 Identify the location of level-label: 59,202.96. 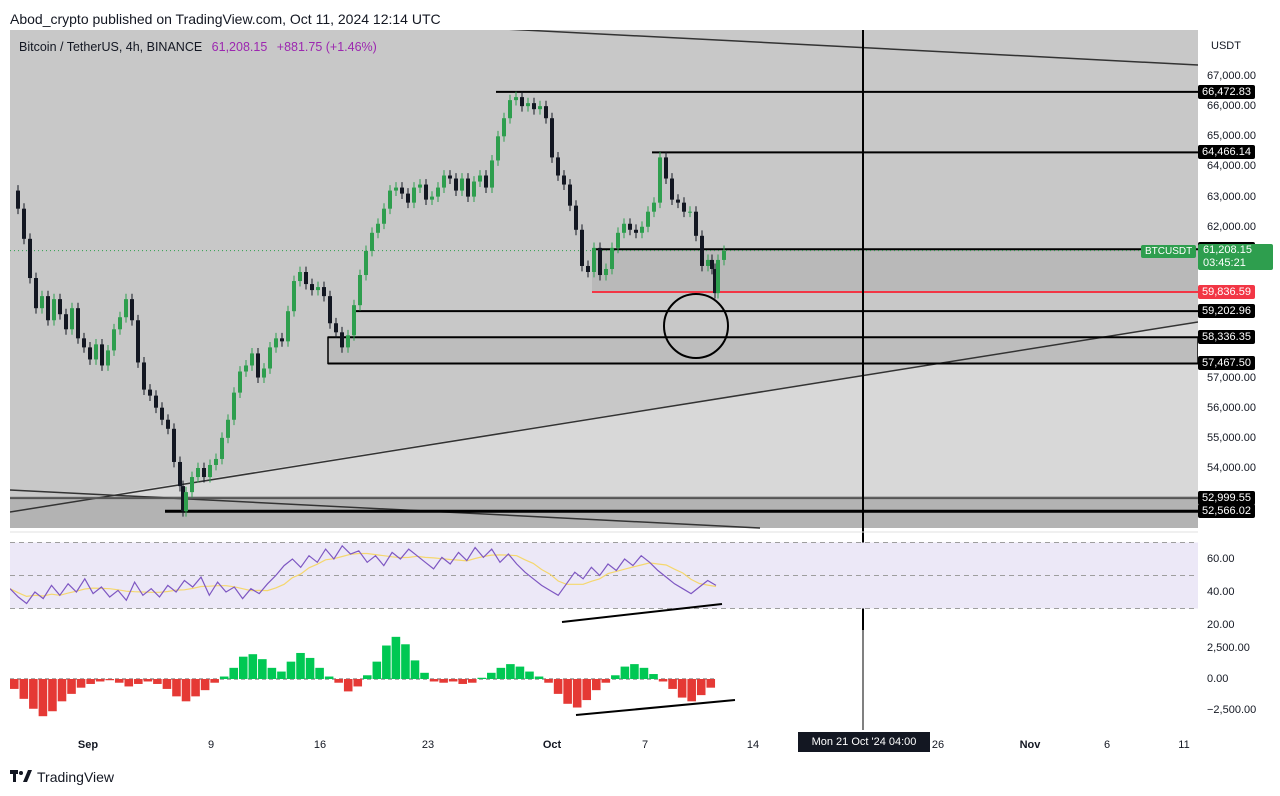
(1226, 311).